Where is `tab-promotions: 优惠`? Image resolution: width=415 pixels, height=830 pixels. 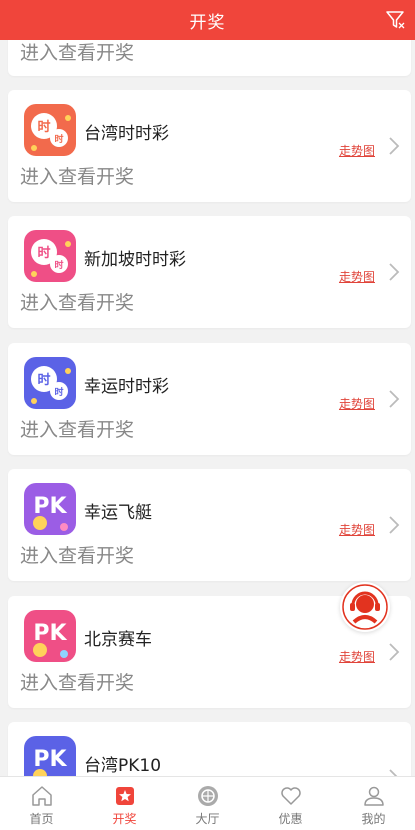 tab-promotions: 优惠 is located at coordinates (290, 803).